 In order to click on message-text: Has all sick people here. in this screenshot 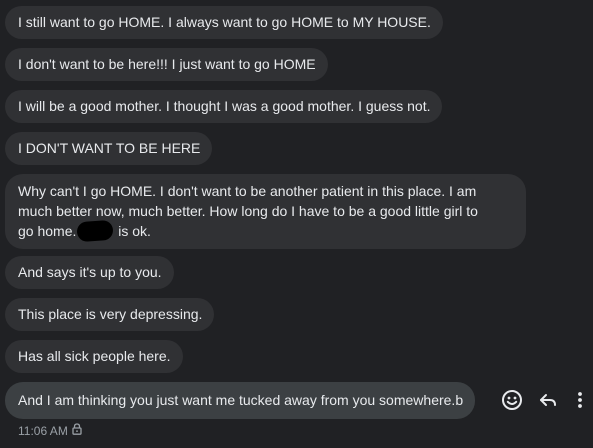, I will do `click(94, 356)`.